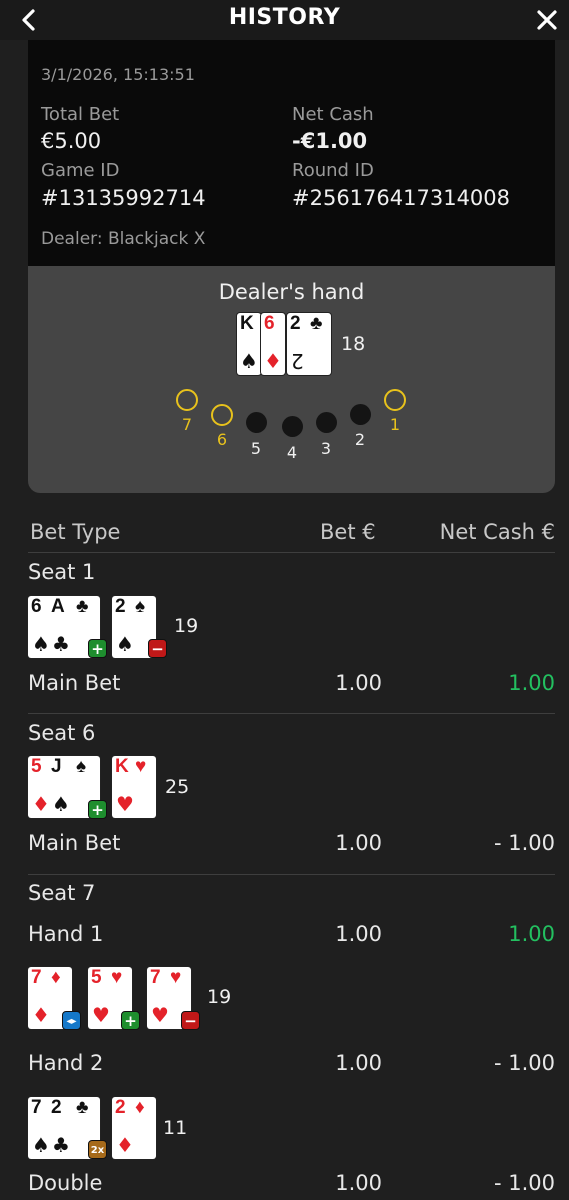 This screenshot has width=569, height=1200. What do you see at coordinates (360, 439) in the screenshot?
I see `seat-number: 2` at bounding box center [360, 439].